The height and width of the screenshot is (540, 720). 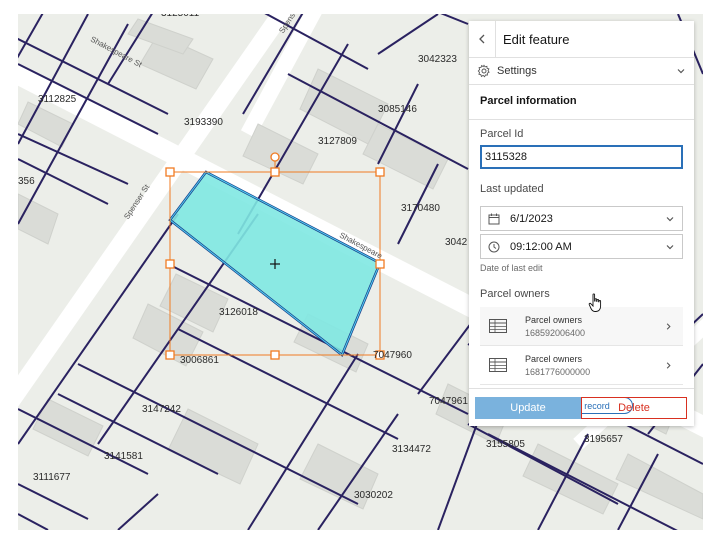 I want to click on parcel-label: 3193390, so click(x=203, y=122).